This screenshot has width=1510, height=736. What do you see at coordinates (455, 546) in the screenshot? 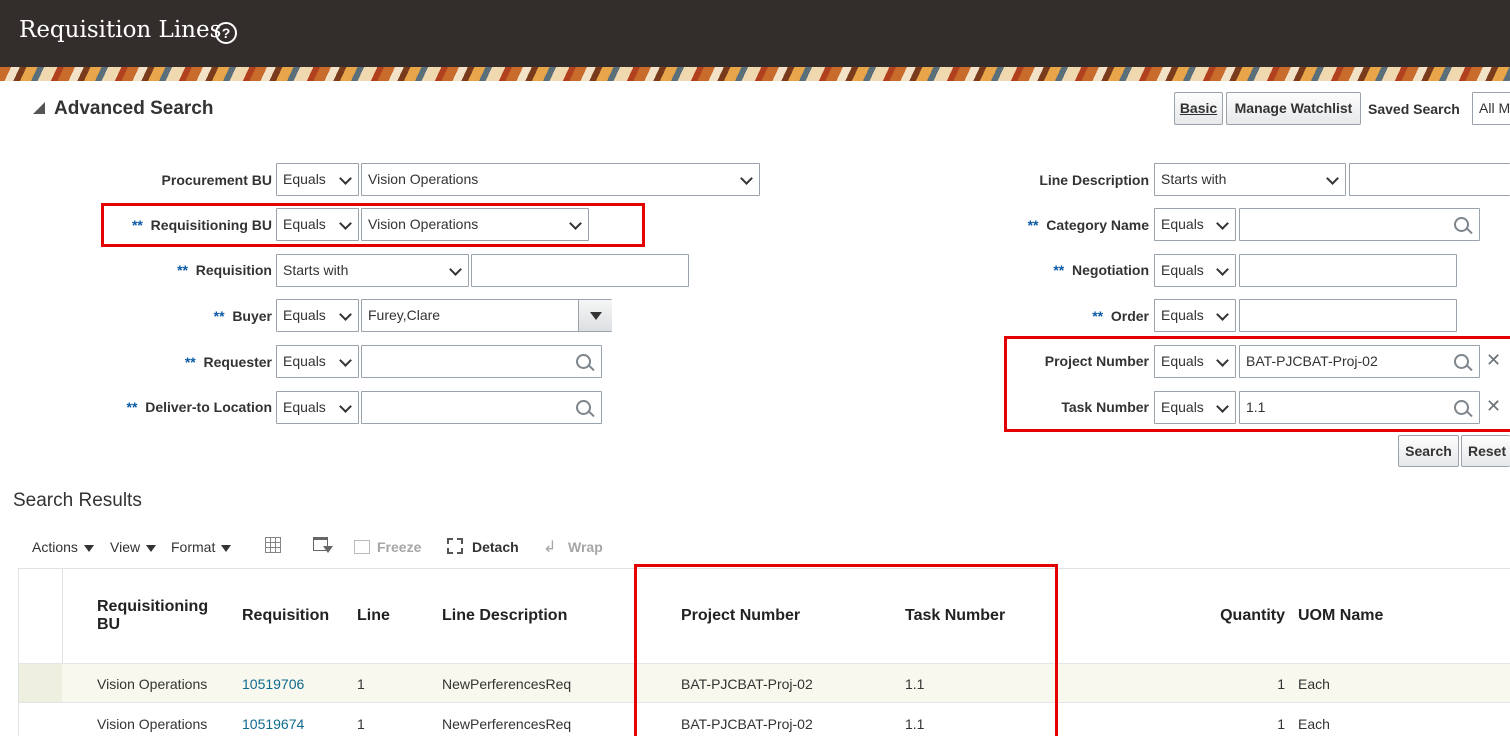
I see `detach-icon` at bounding box center [455, 546].